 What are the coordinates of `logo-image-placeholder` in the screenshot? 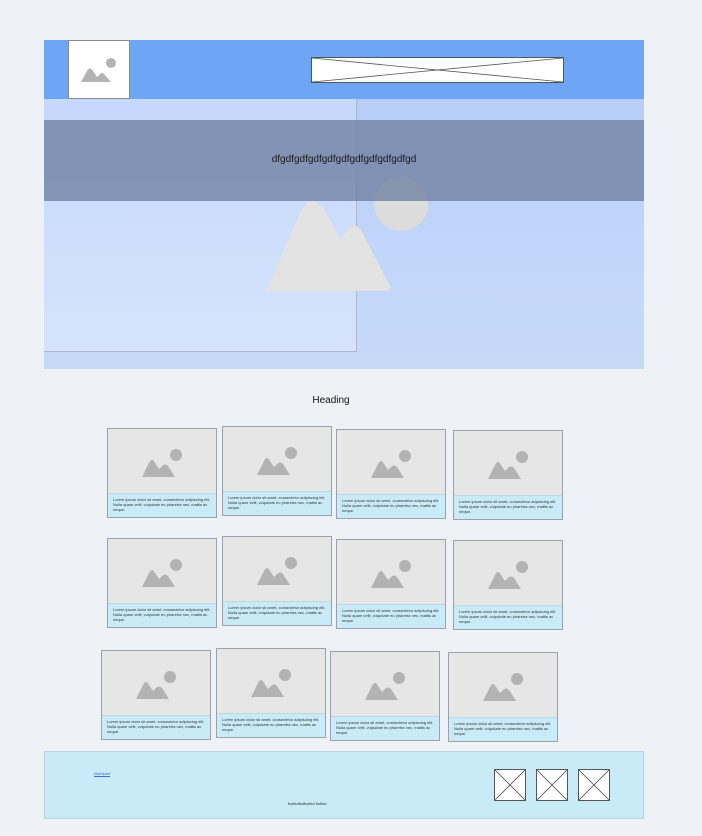 It's located at (99, 69).